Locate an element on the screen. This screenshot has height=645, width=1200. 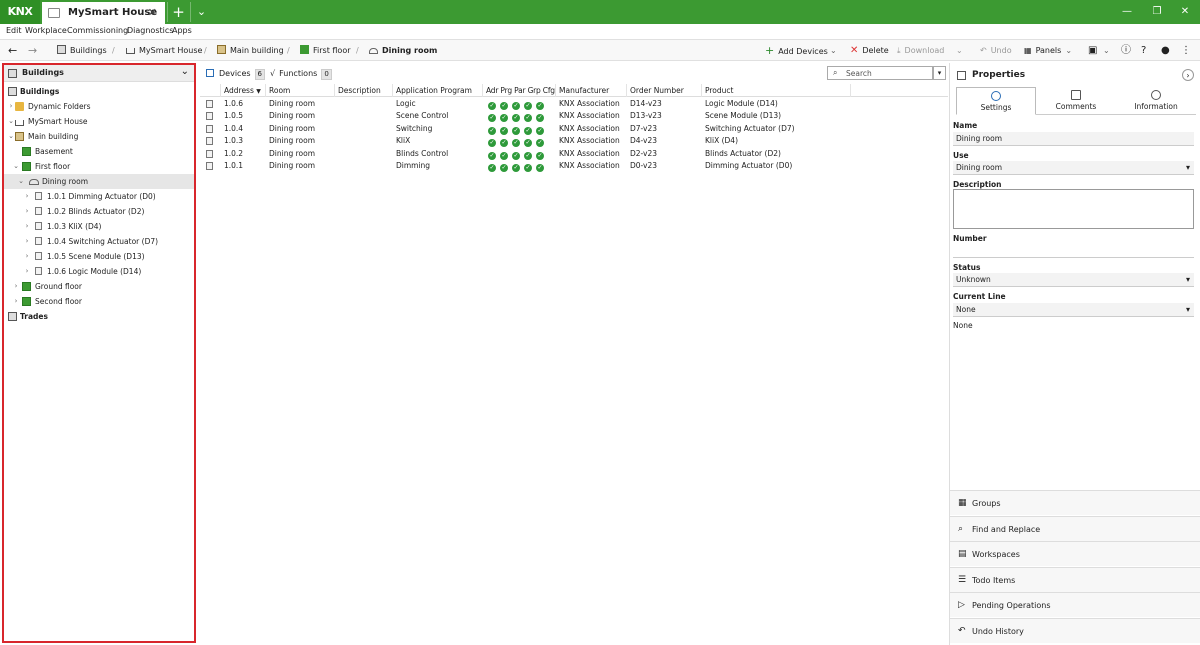
use-select: Dining room is located at coordinates (1073, 168).